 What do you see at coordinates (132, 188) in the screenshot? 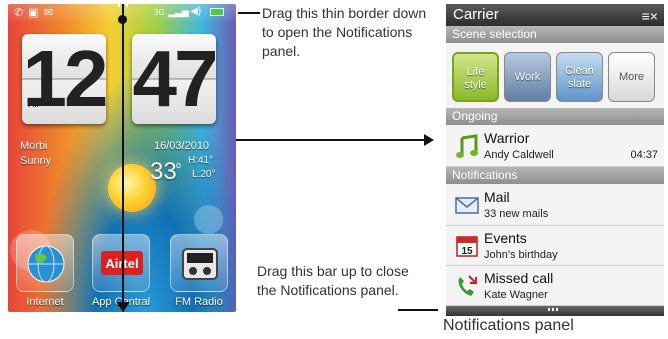
I see `sun-weather-icon` at bounding box center [132, 188].